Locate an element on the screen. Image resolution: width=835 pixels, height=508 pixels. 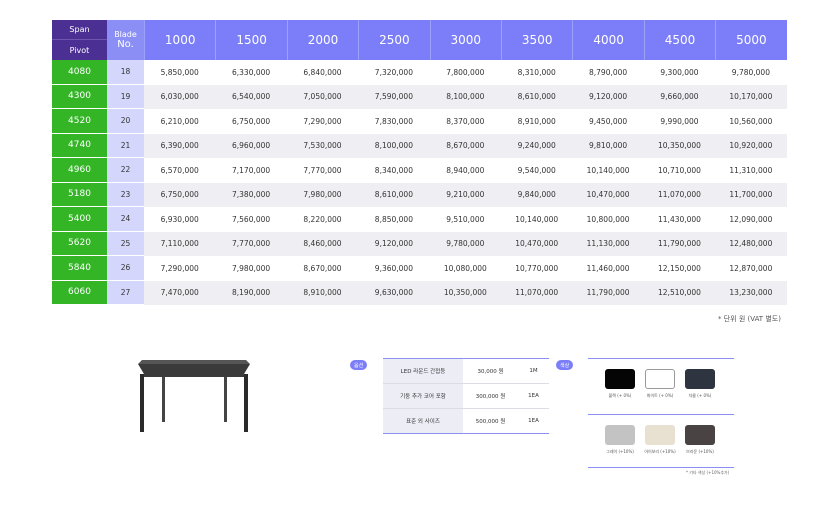
price-cell: 9,450,000 is located at coordinates (608, 121).